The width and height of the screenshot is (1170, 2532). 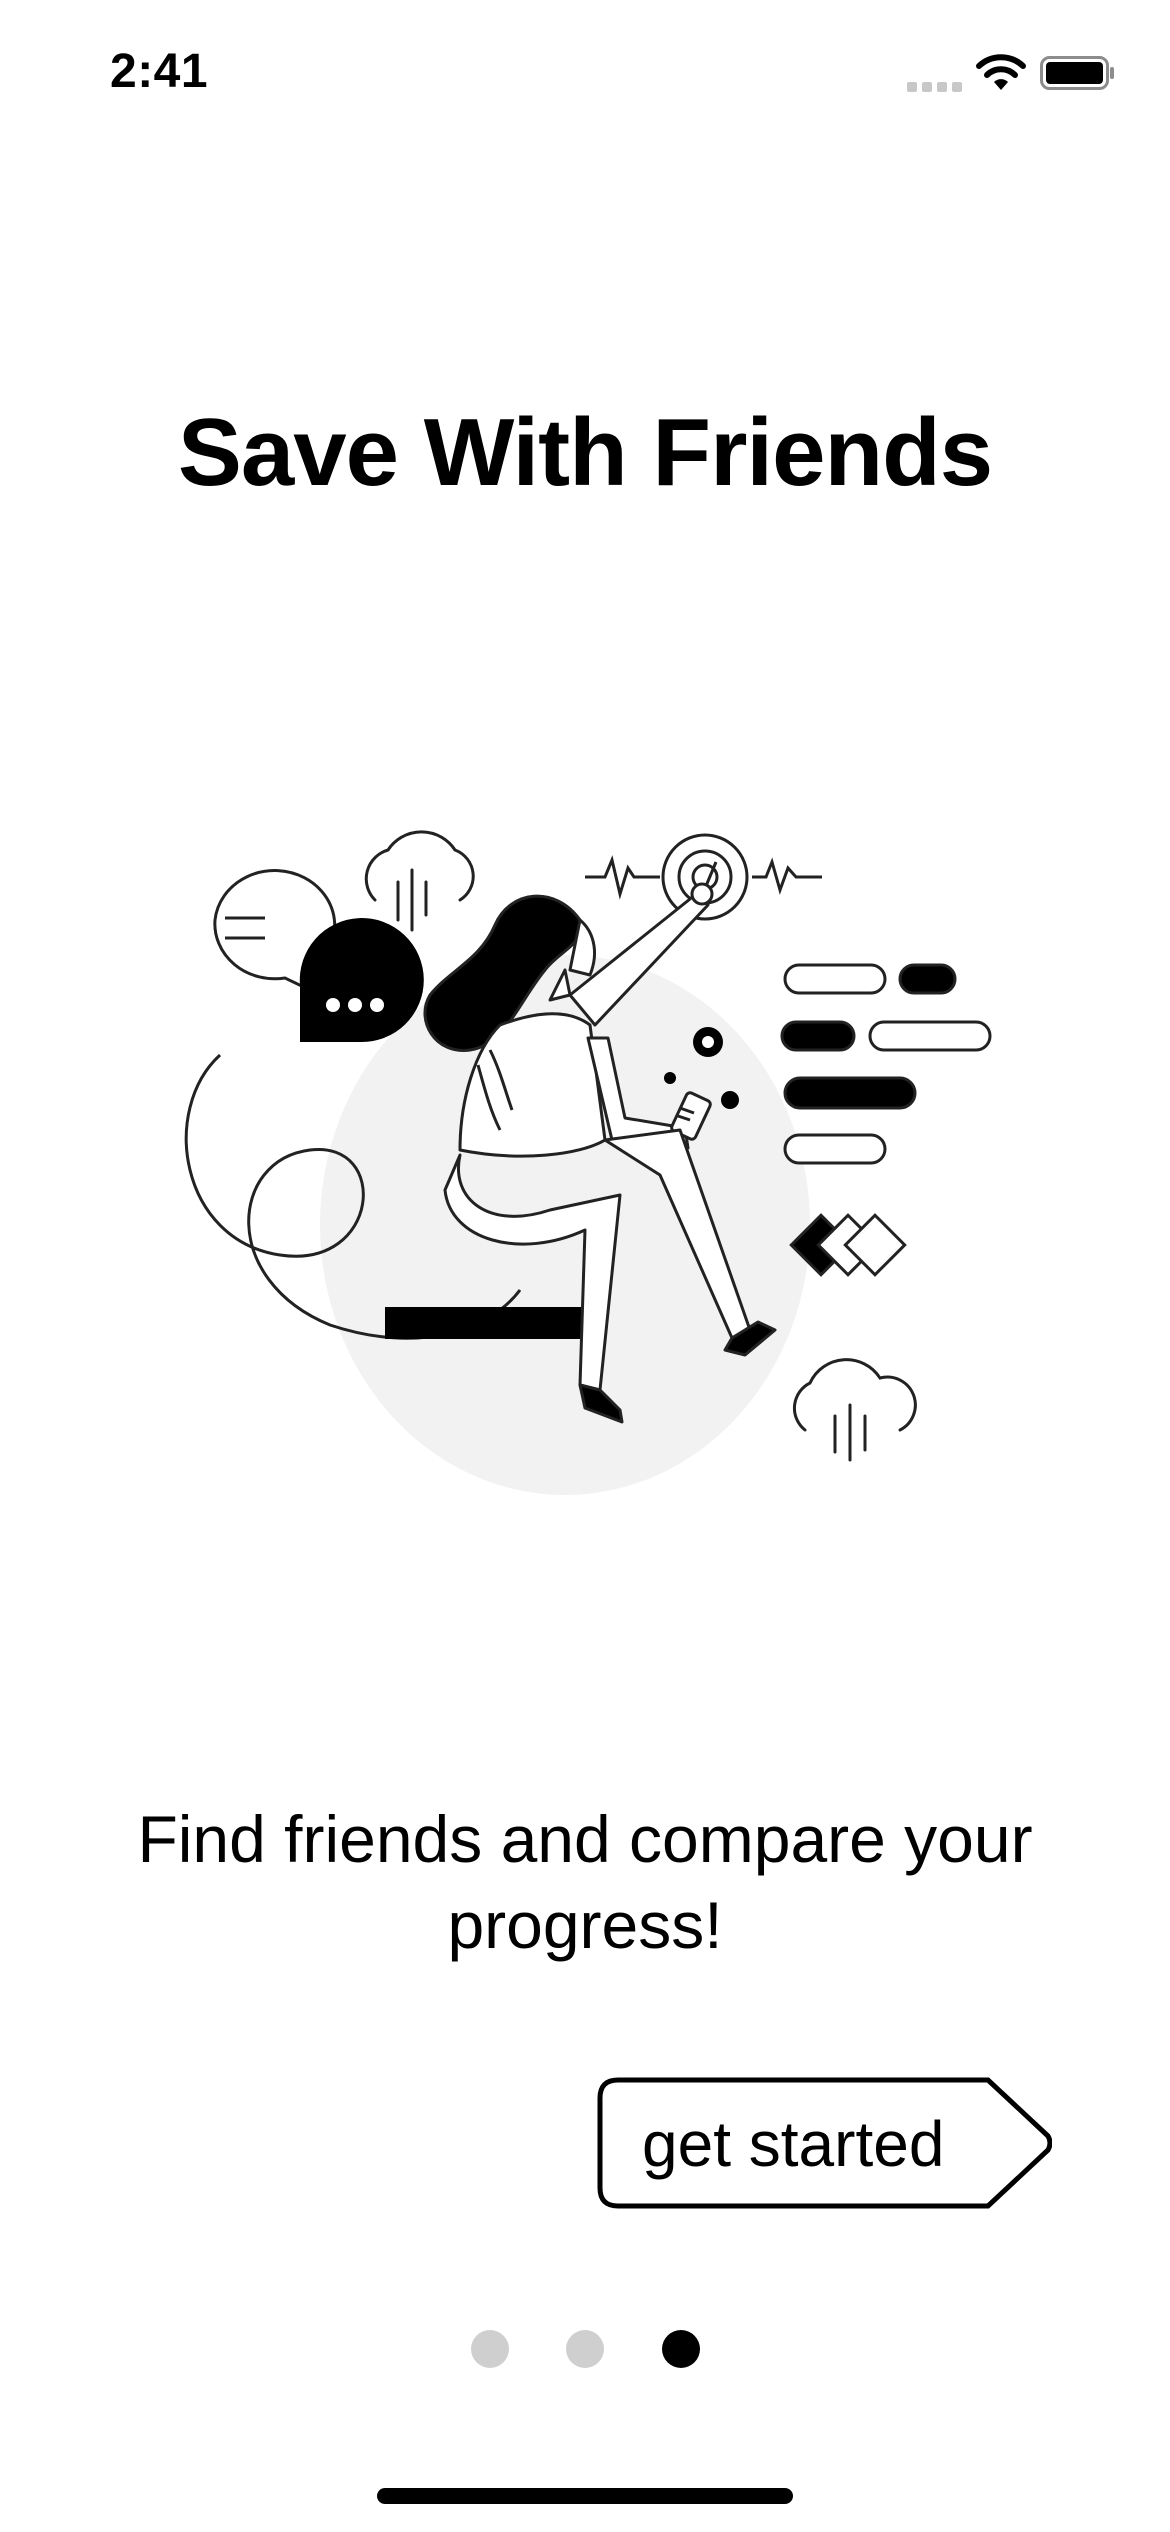 I want to click on page-description: Find friends and compare your progress!, so click(x=585, y=1882).